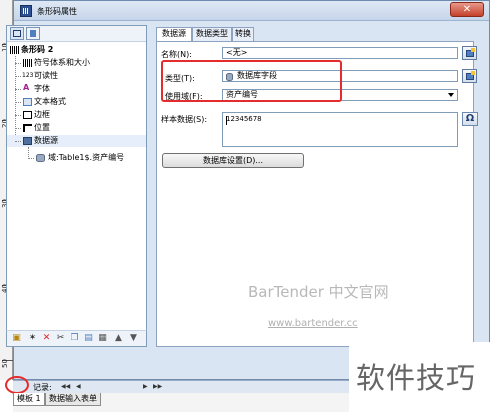 The height and width of the screenshot is (412, 500). I want to click on close-icon: ✕, so click(467, 9).